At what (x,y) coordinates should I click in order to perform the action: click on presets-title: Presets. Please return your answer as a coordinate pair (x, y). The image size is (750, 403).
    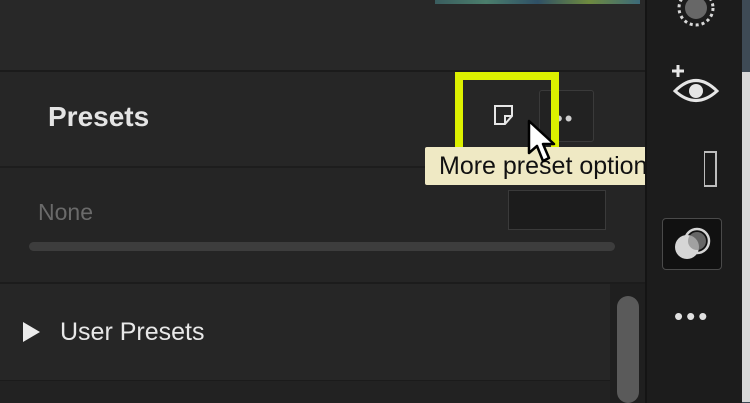
    Looking at the image, I should click on (99, 116).